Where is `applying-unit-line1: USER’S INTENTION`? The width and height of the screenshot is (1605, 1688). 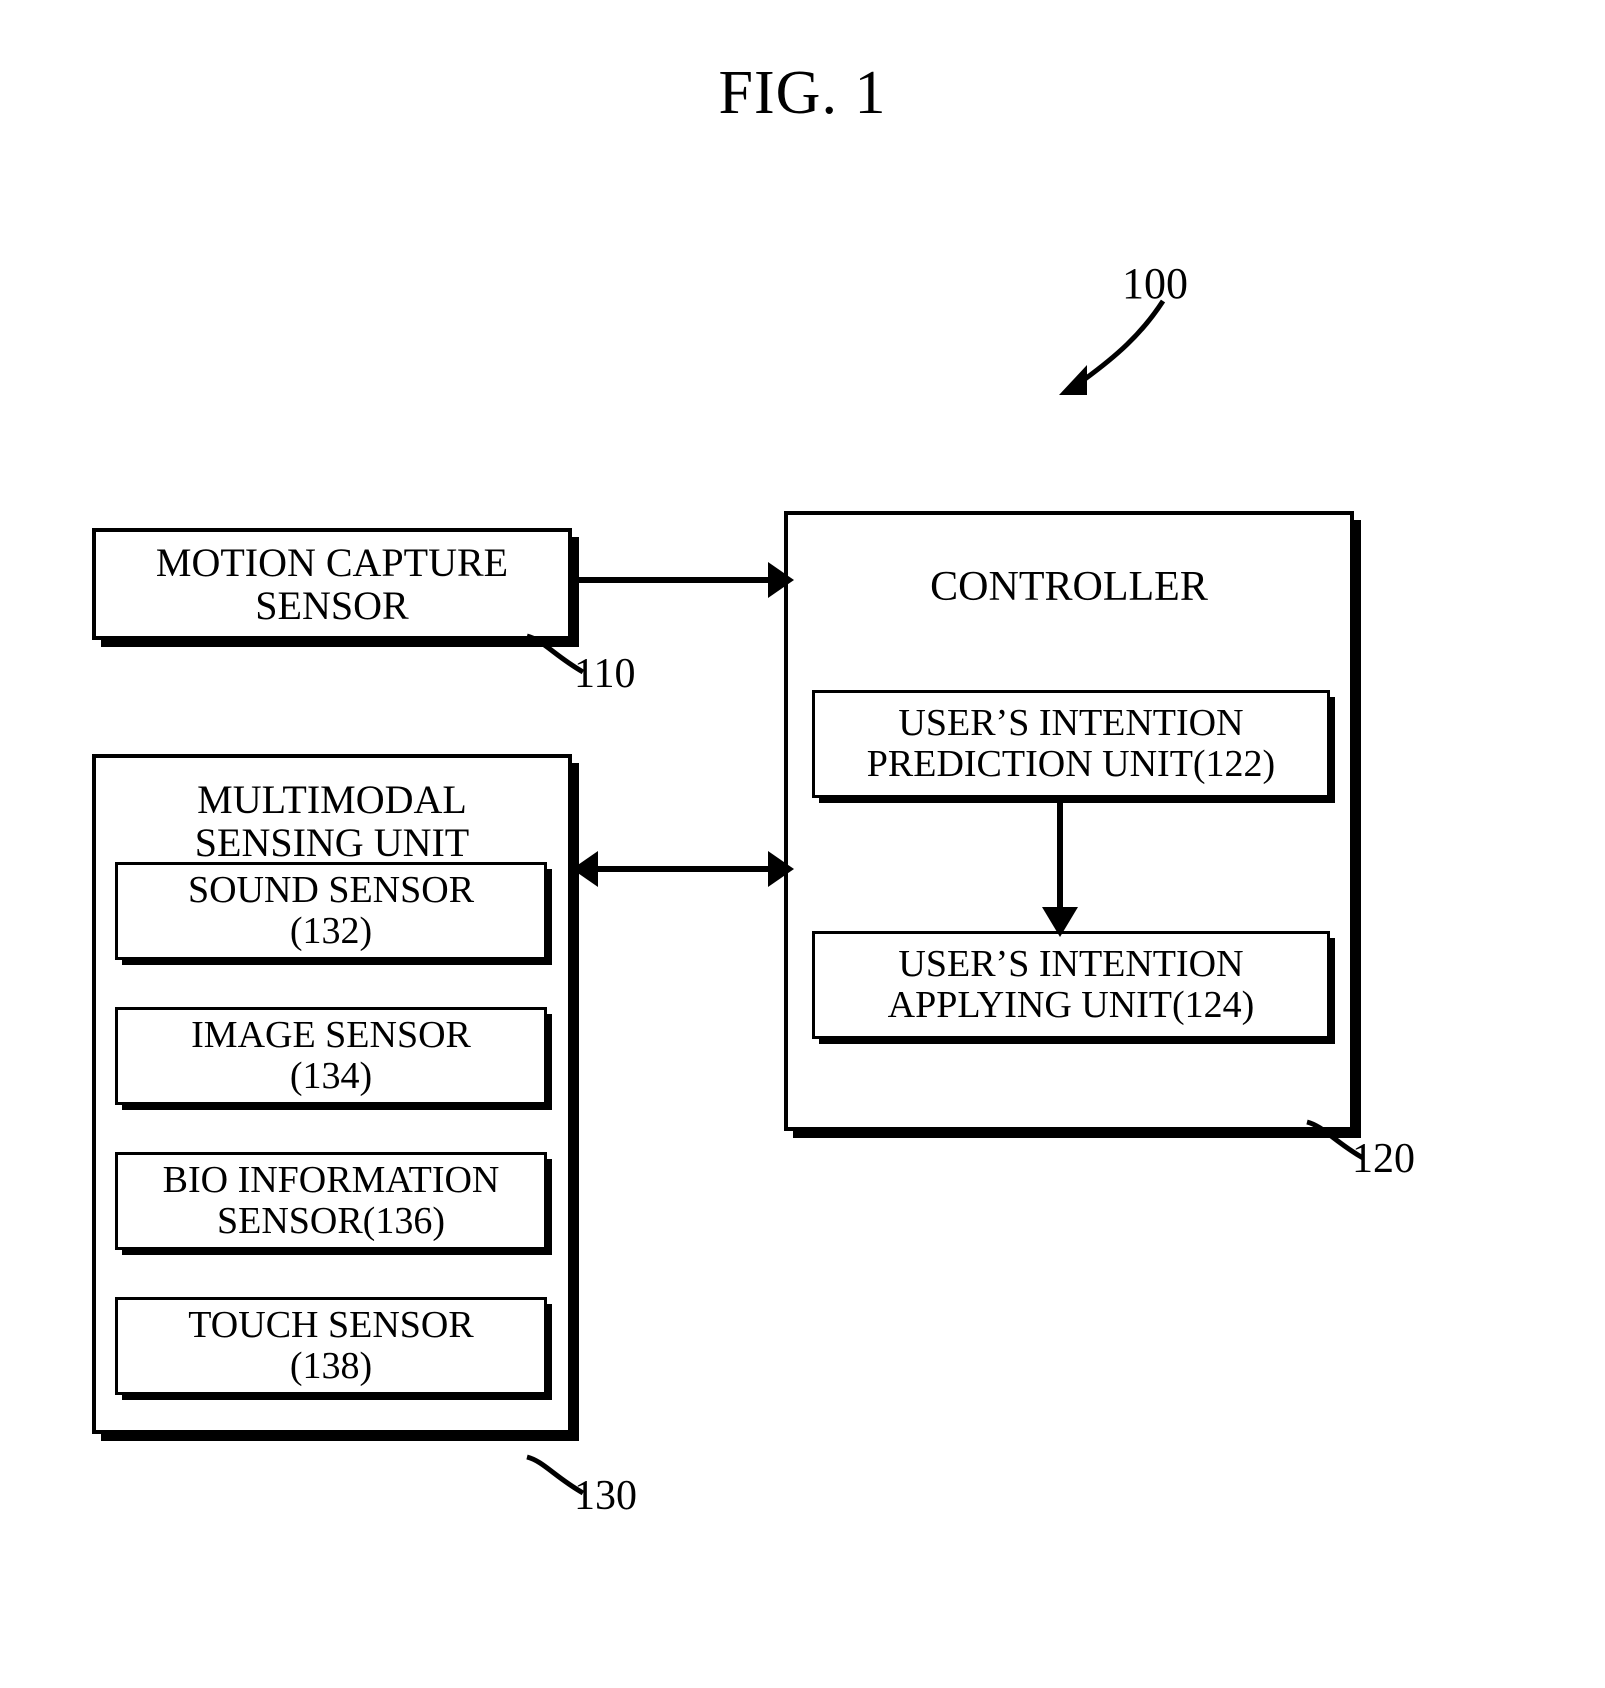
applying-unit-line1: USER’S INTENTION is located at coordinates (1071, 963).